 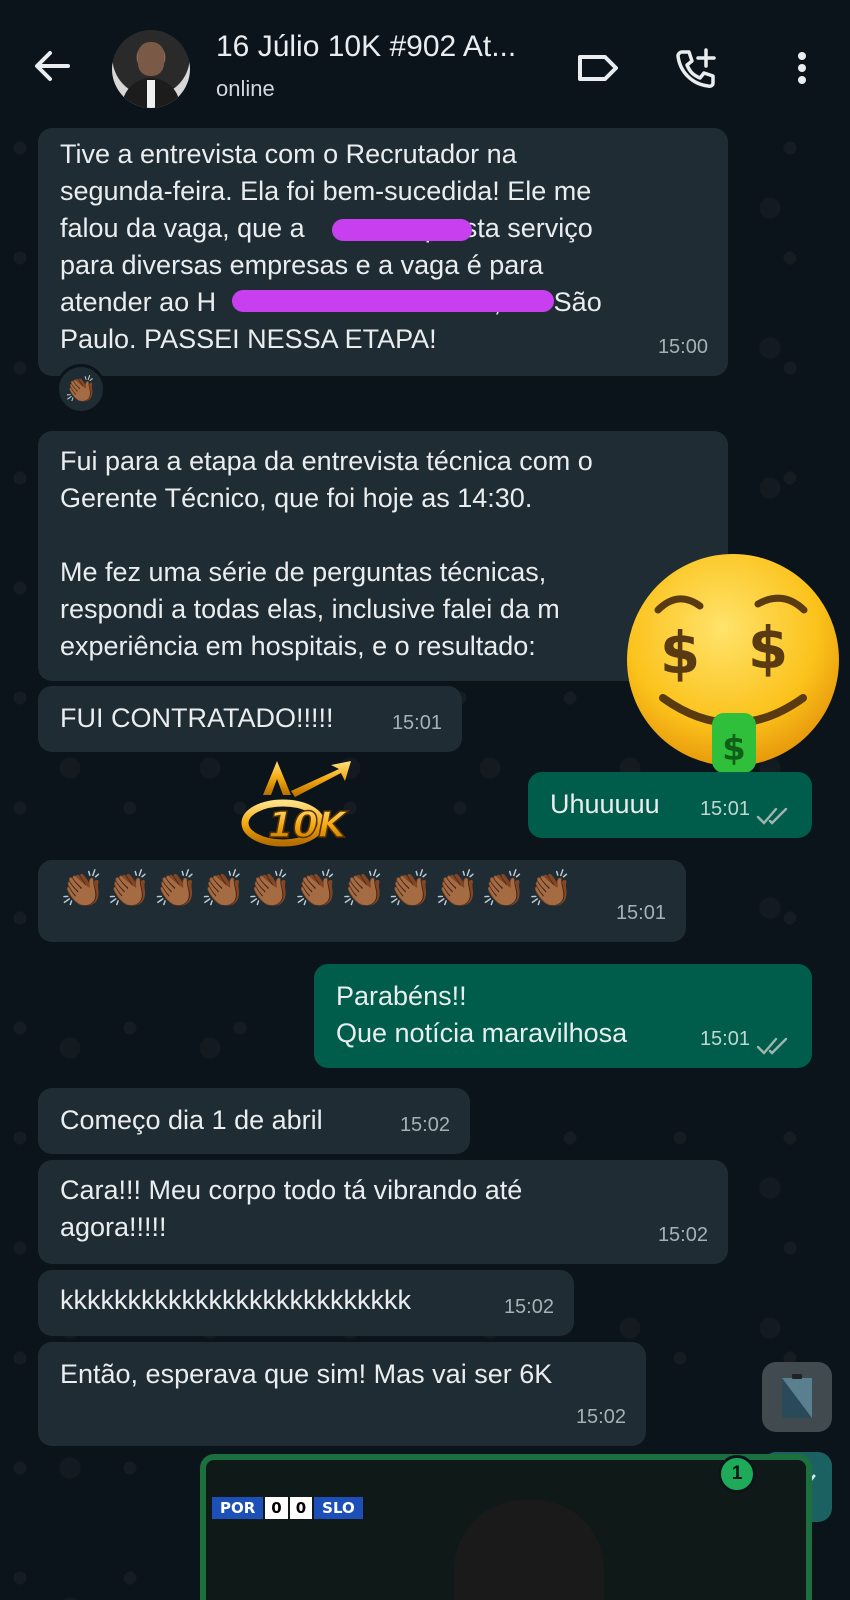 I want to click on message-line: Cara!!! Meu corpo todo tá vibrando até, so click(x=291, y=1190).